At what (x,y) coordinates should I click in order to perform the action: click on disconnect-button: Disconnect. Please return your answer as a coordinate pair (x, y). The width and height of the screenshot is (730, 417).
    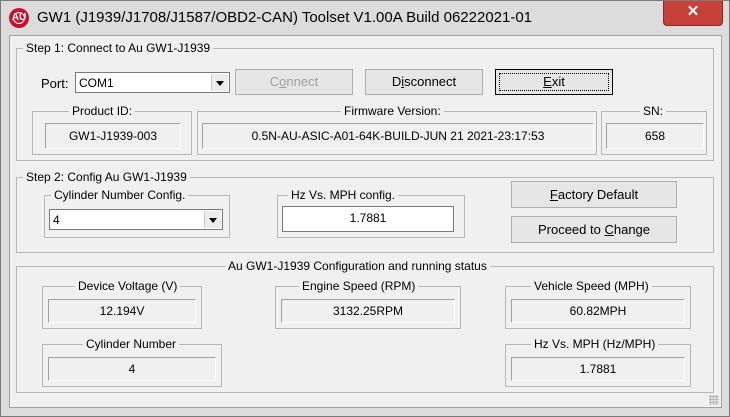
    Looking at the image, I should click on (424, 82).